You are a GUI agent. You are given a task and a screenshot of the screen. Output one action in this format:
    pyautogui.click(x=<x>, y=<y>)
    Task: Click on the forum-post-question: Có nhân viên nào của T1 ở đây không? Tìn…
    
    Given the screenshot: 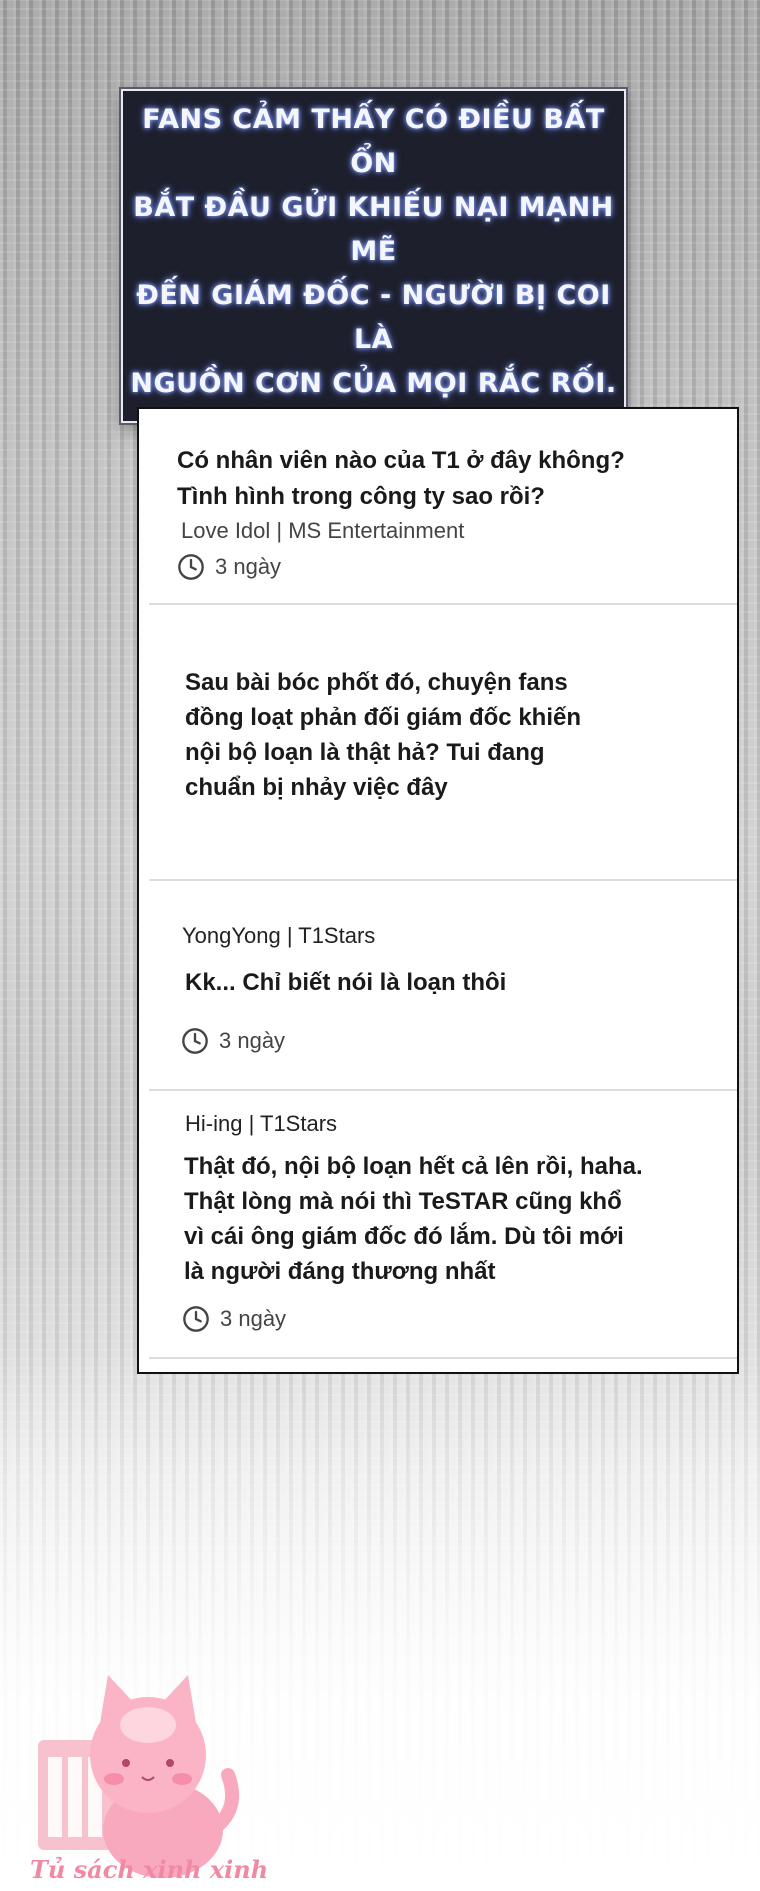 What is the action you would take?
    pyautogui.click(x=438, y=507)
    